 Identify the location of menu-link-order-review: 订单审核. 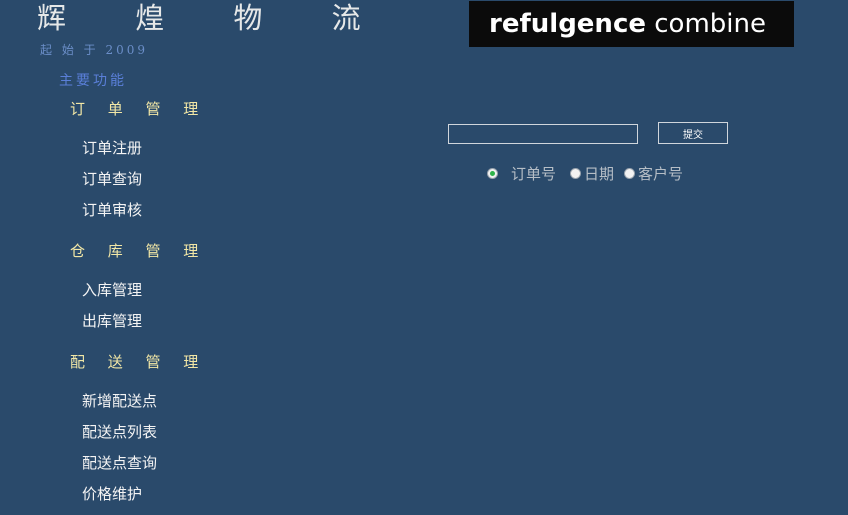
(112, 209).